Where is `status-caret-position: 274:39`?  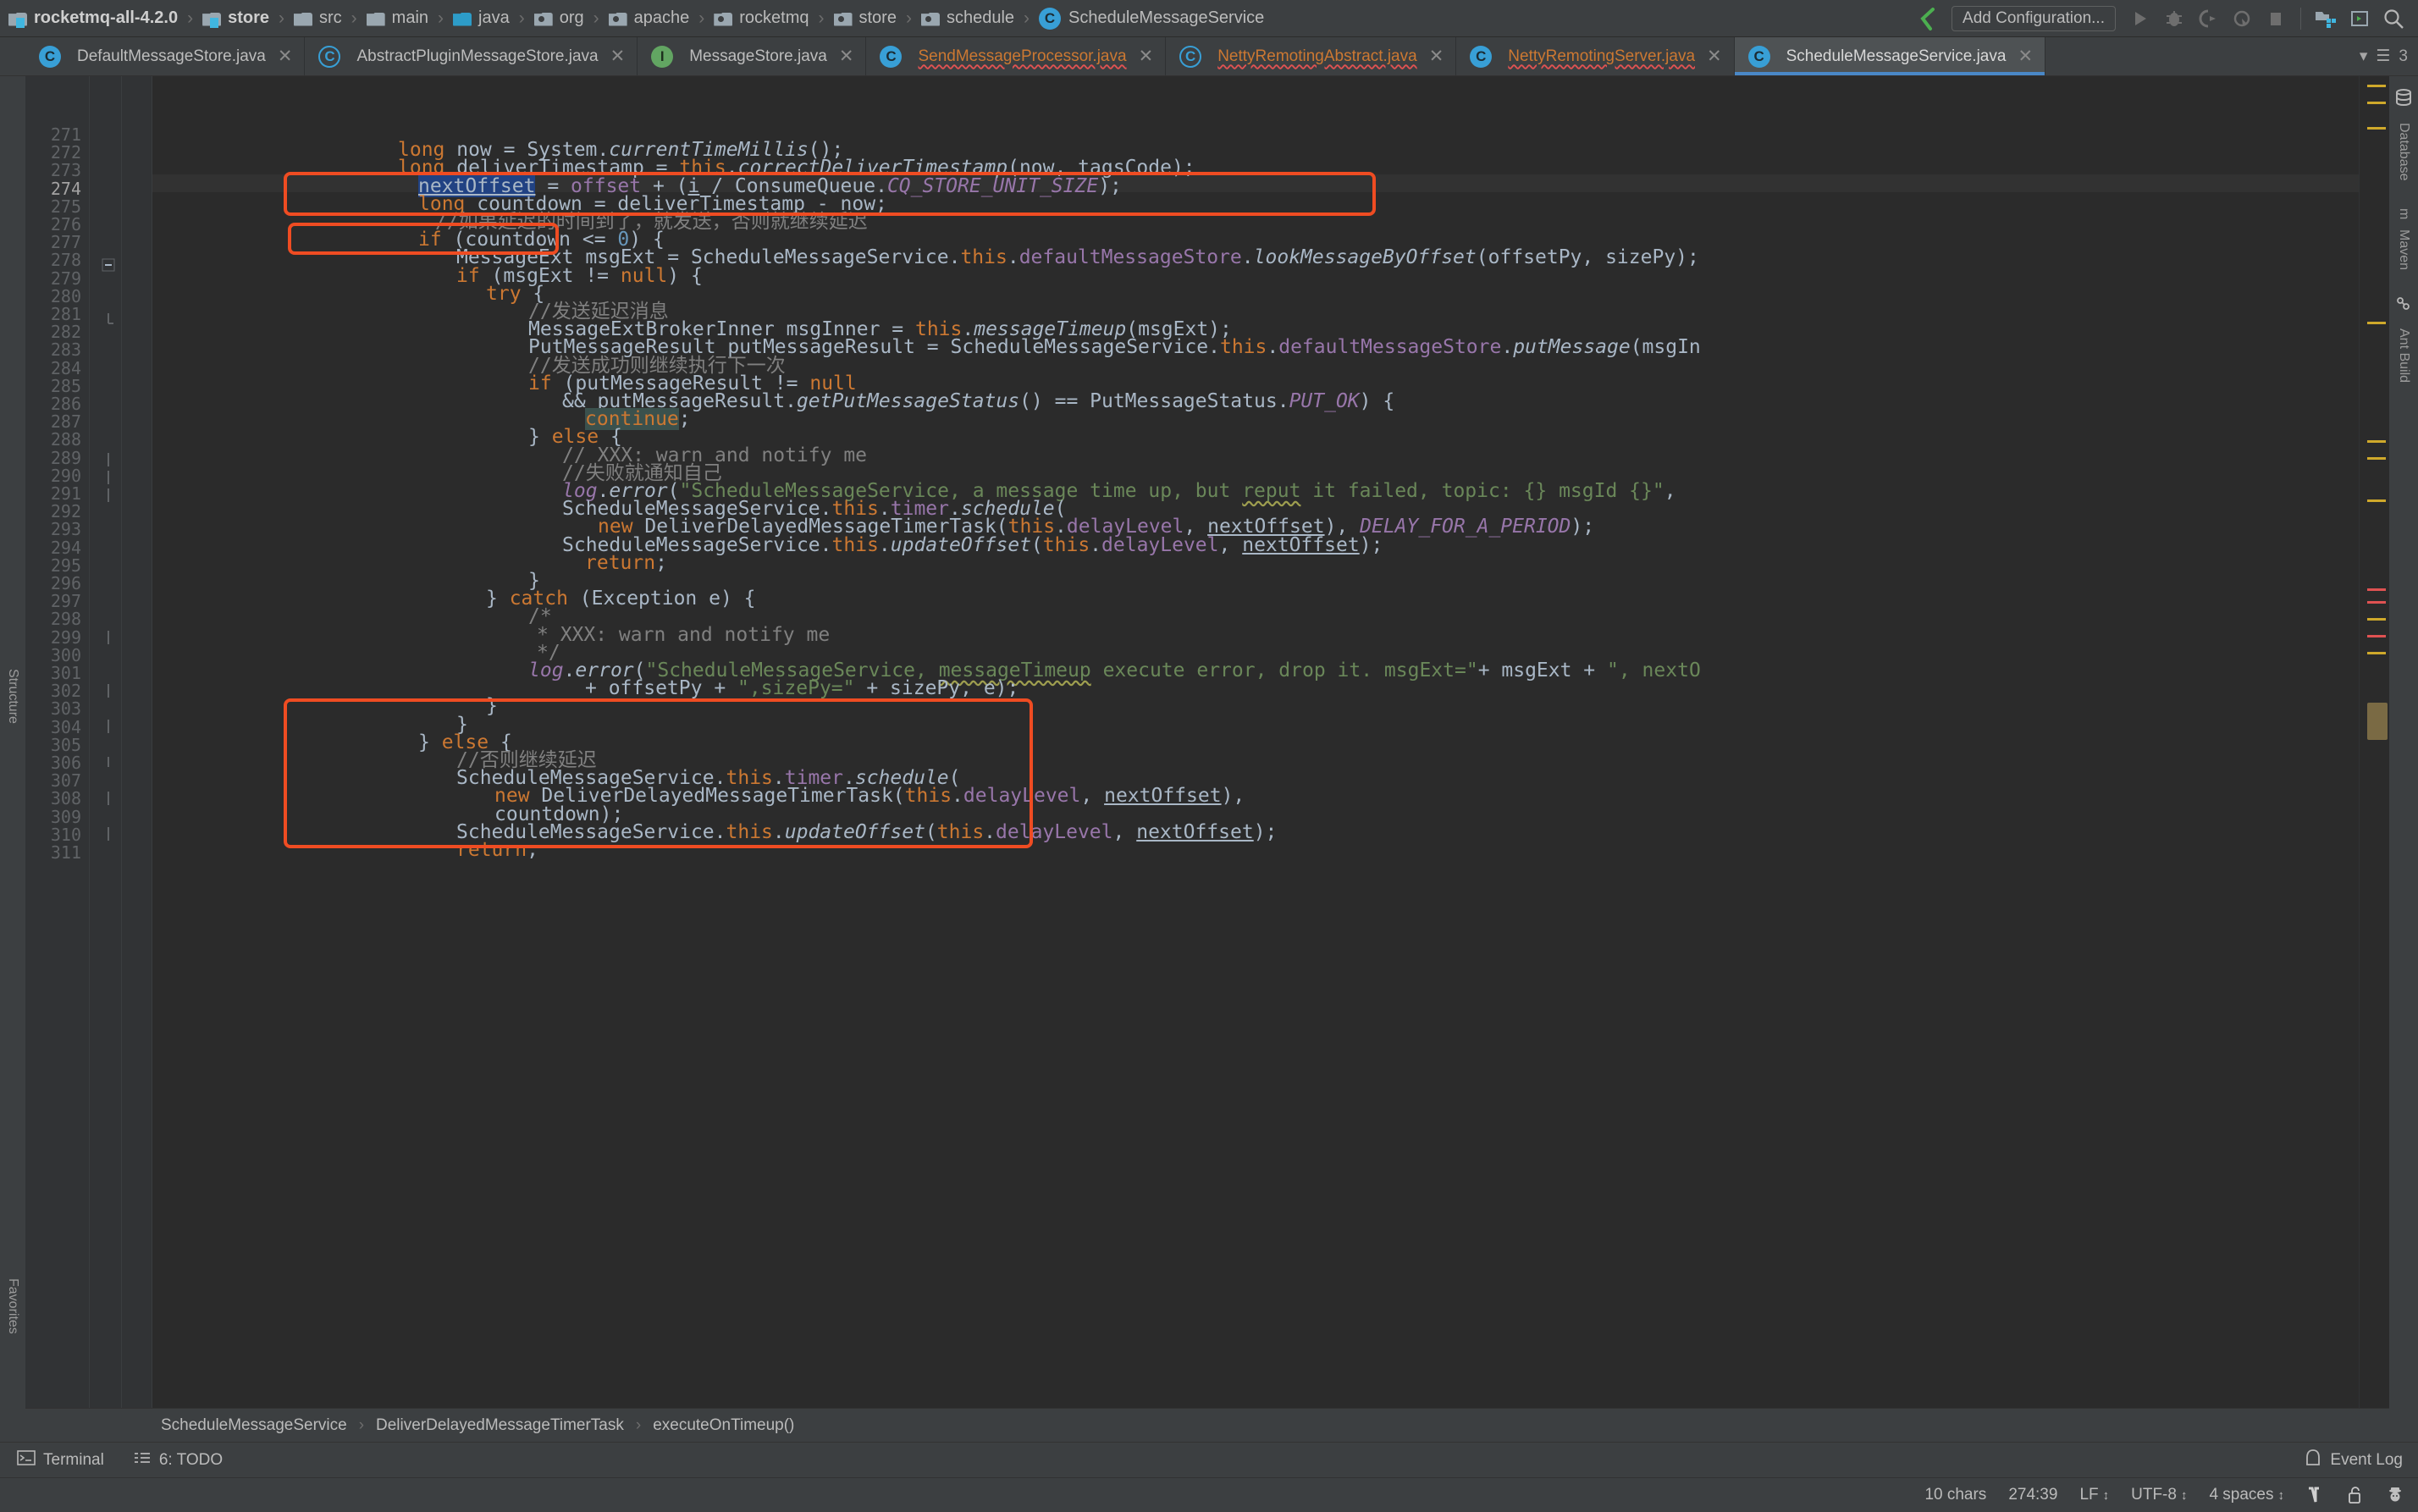
status-caret-position: 274:39 is located at coordinates (2032, 1495).